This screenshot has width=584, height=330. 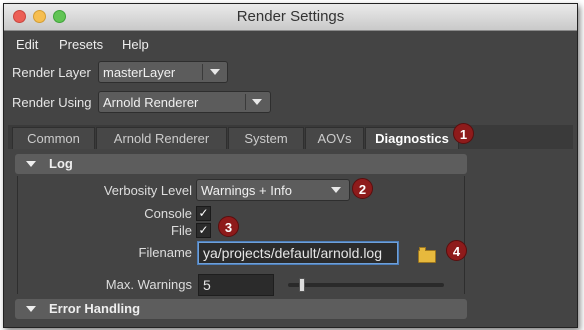 I want to click on callout-4: 4, so click(x=456, y=250).